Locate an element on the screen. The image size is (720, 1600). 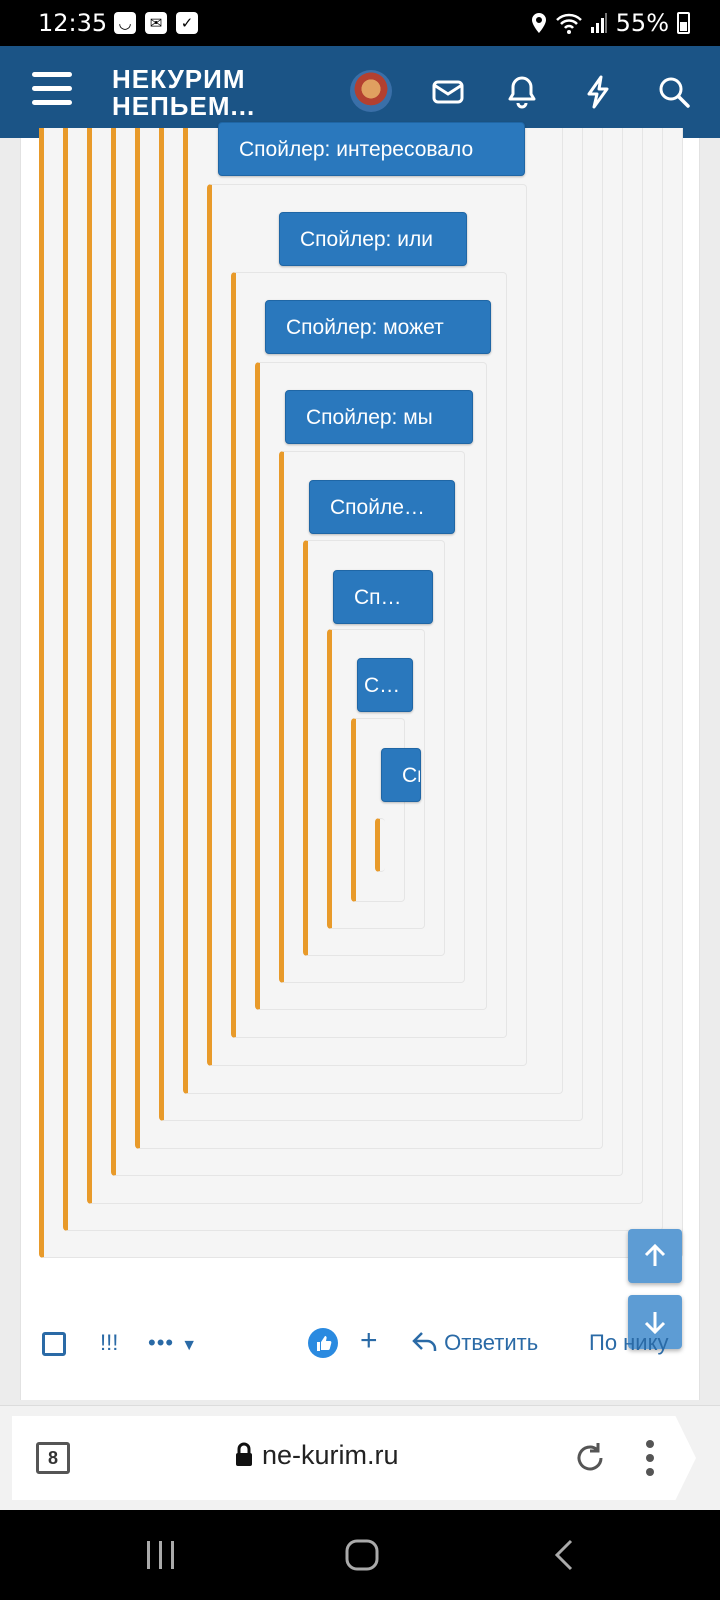
arrow-up-icon is located at coordinates (655, 1254).